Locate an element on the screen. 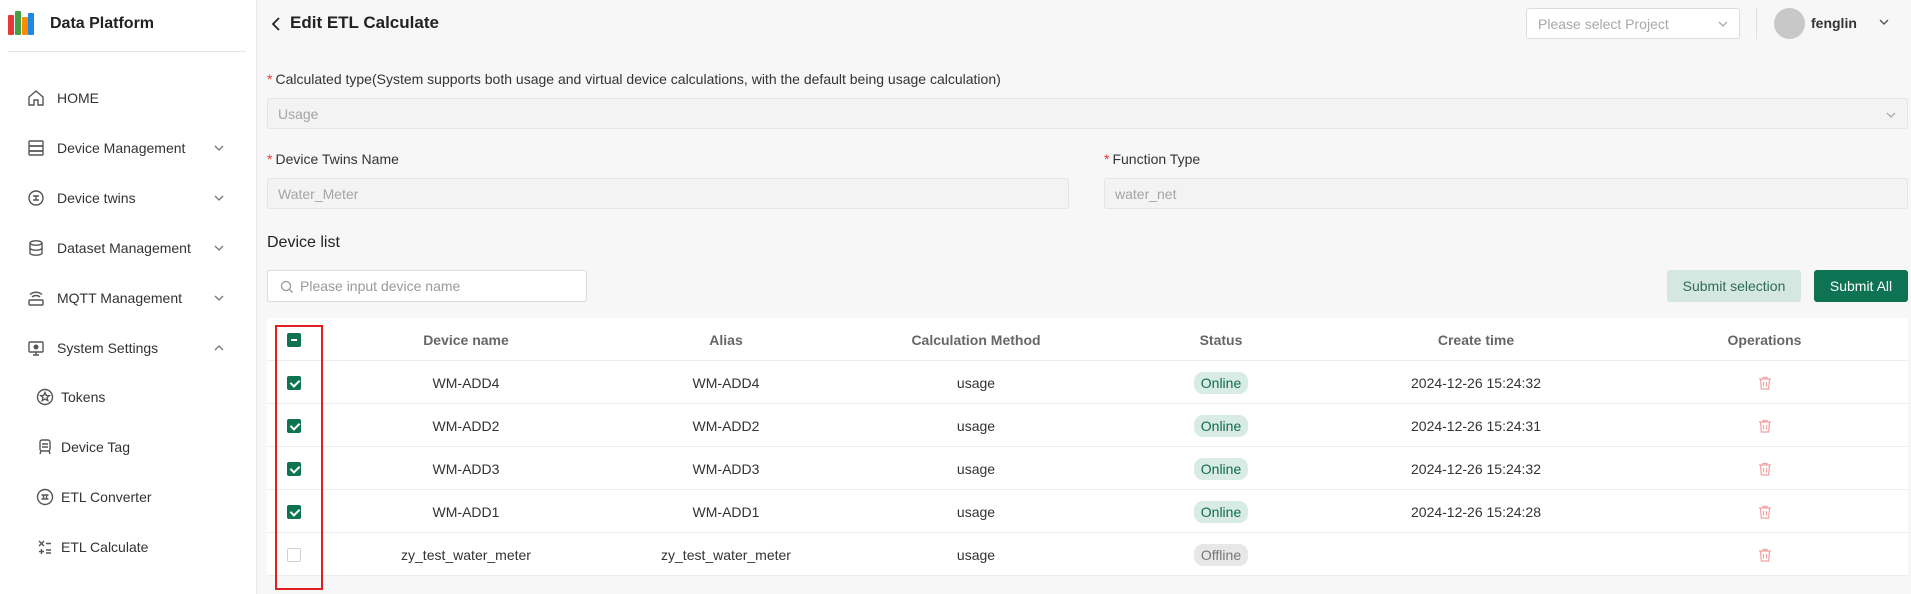 The height and width of the screenshot is (594, 1911). column-header: Alias is located at coordinates (726, 339).